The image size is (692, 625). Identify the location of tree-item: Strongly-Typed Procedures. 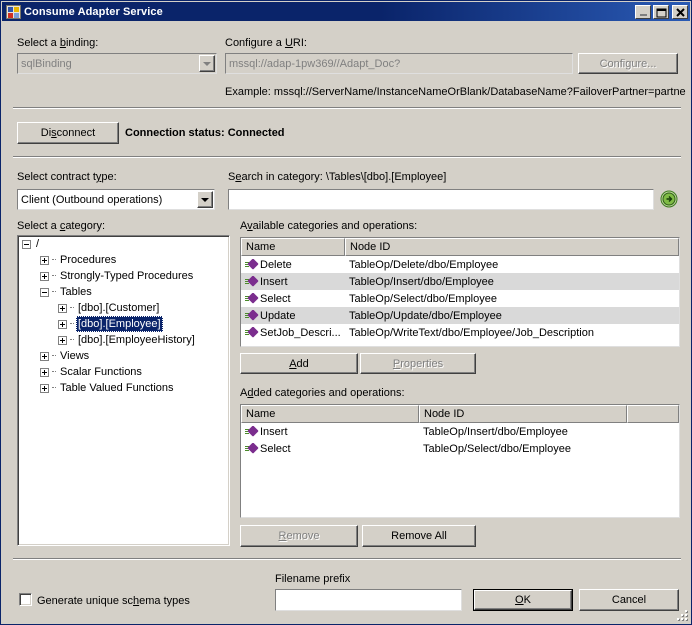
(123, 276).